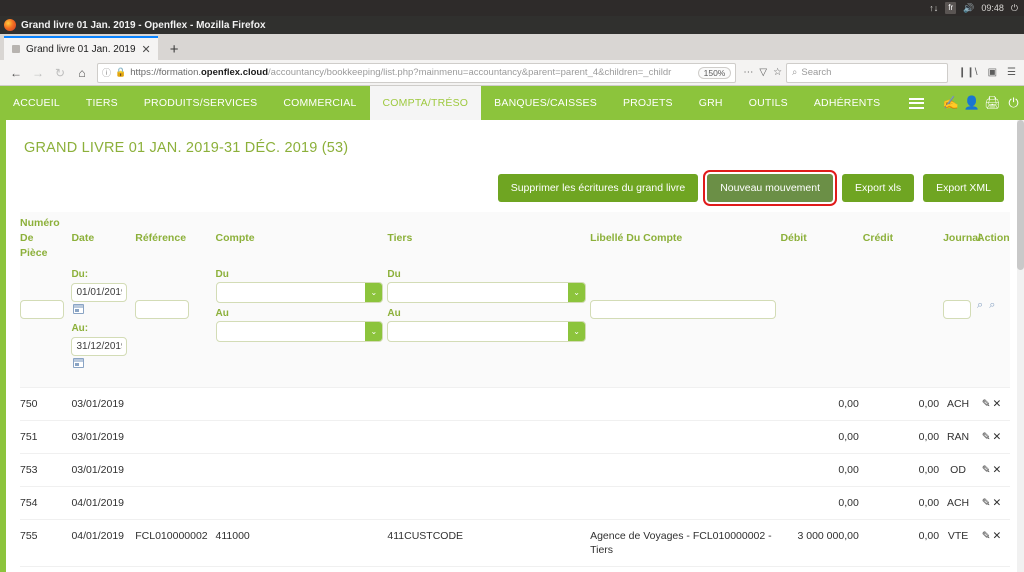  I want to click on tab-strip: Grand livre 01 Jan. 2019 ✕ +, so click(512, 47).